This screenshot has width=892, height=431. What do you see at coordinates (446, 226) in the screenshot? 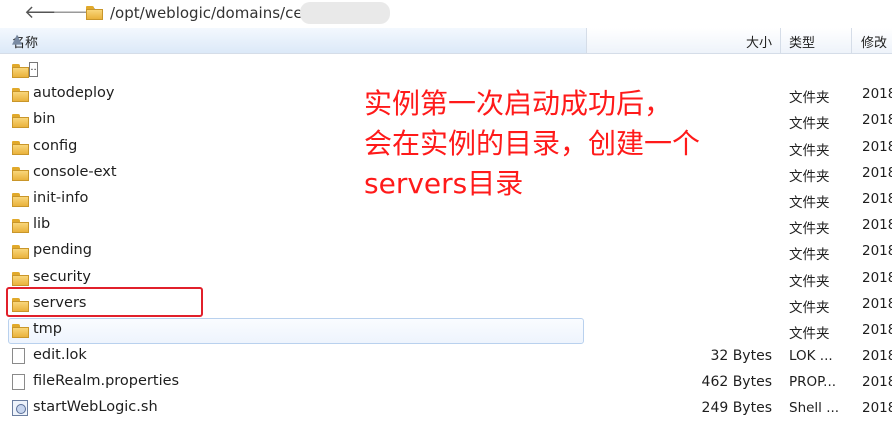
I see `list-item: lib 文件夹 2018` at bounding box center [446, 226].